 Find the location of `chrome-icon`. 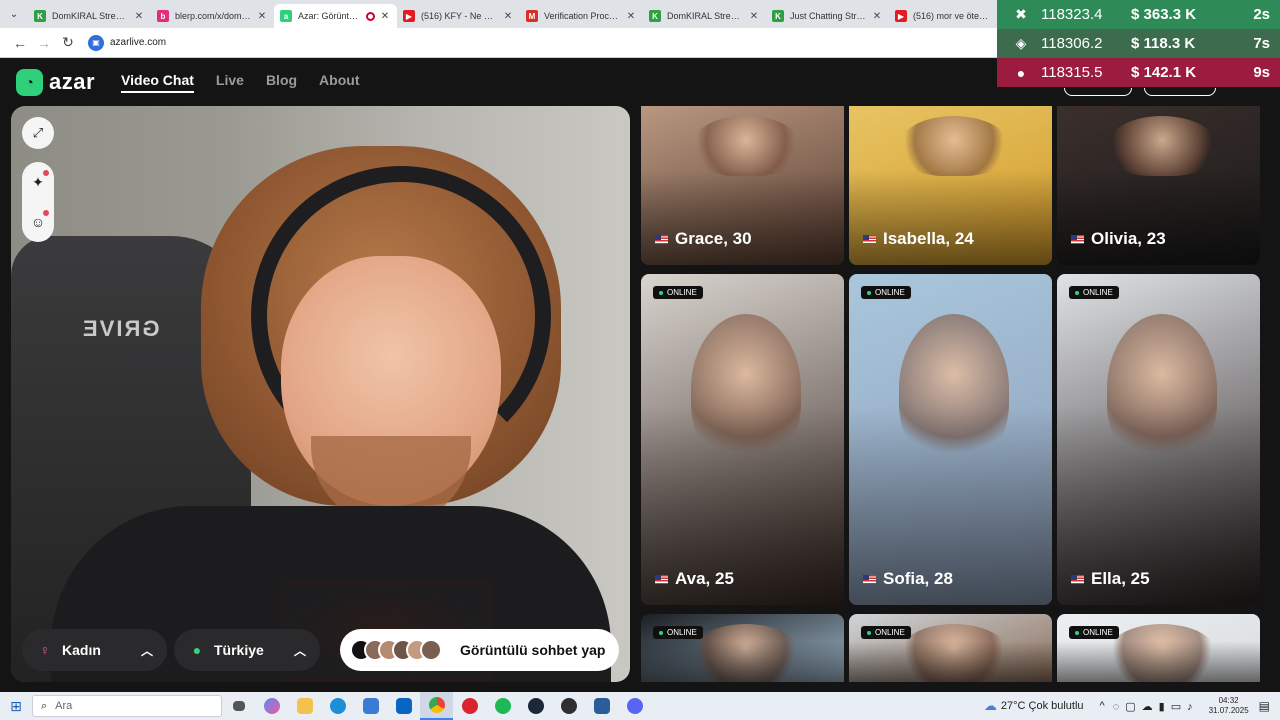

chrome-icon is located at coordinates (436, 706).